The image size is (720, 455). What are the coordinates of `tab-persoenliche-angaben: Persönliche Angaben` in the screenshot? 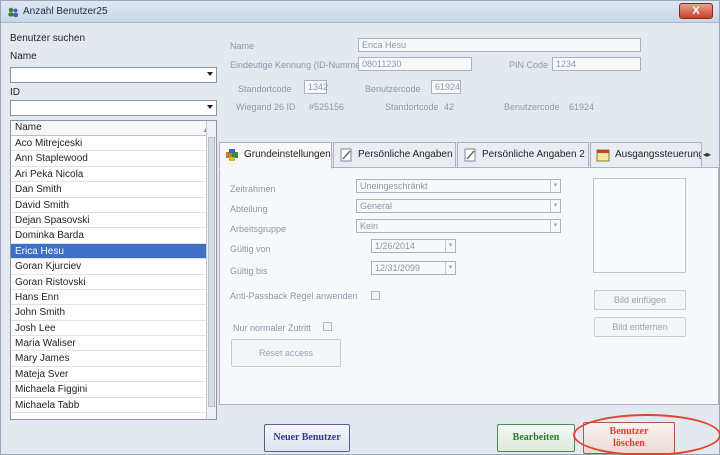 It's located at (394, 154).